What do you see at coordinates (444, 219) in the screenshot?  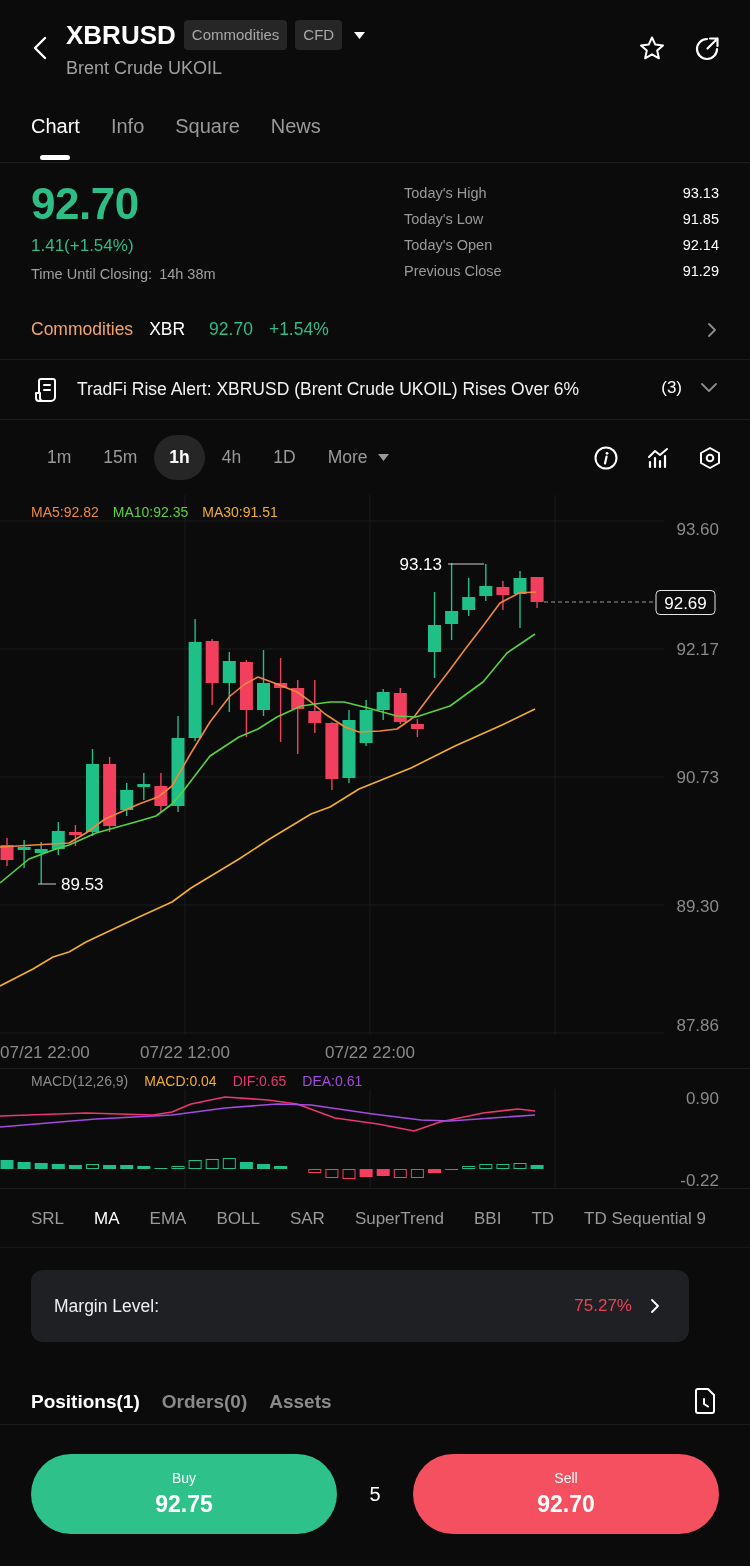 I see `stat-label: Today's Low` at bounding box center [444, 219].